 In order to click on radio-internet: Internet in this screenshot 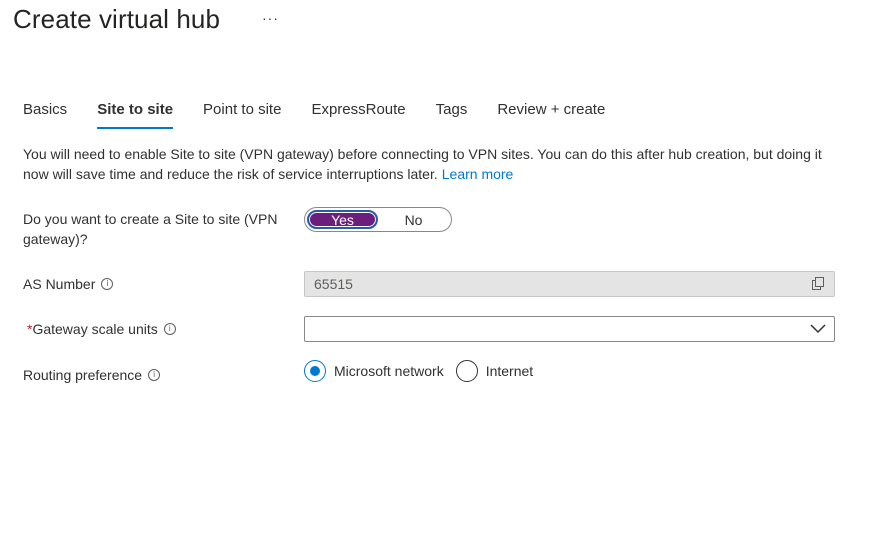, I will do `click(494, 371)`.